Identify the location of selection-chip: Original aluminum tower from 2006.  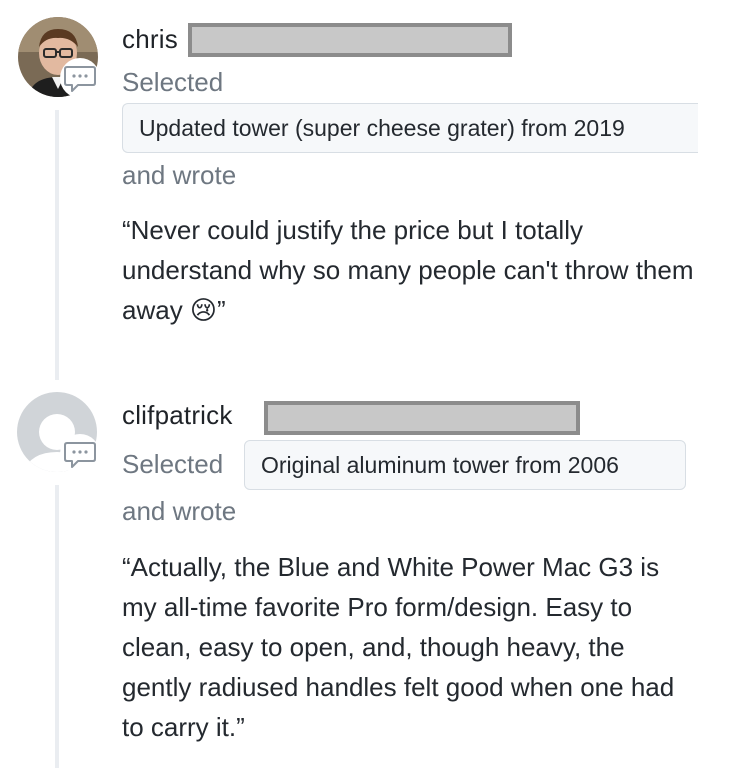
(465, 465).